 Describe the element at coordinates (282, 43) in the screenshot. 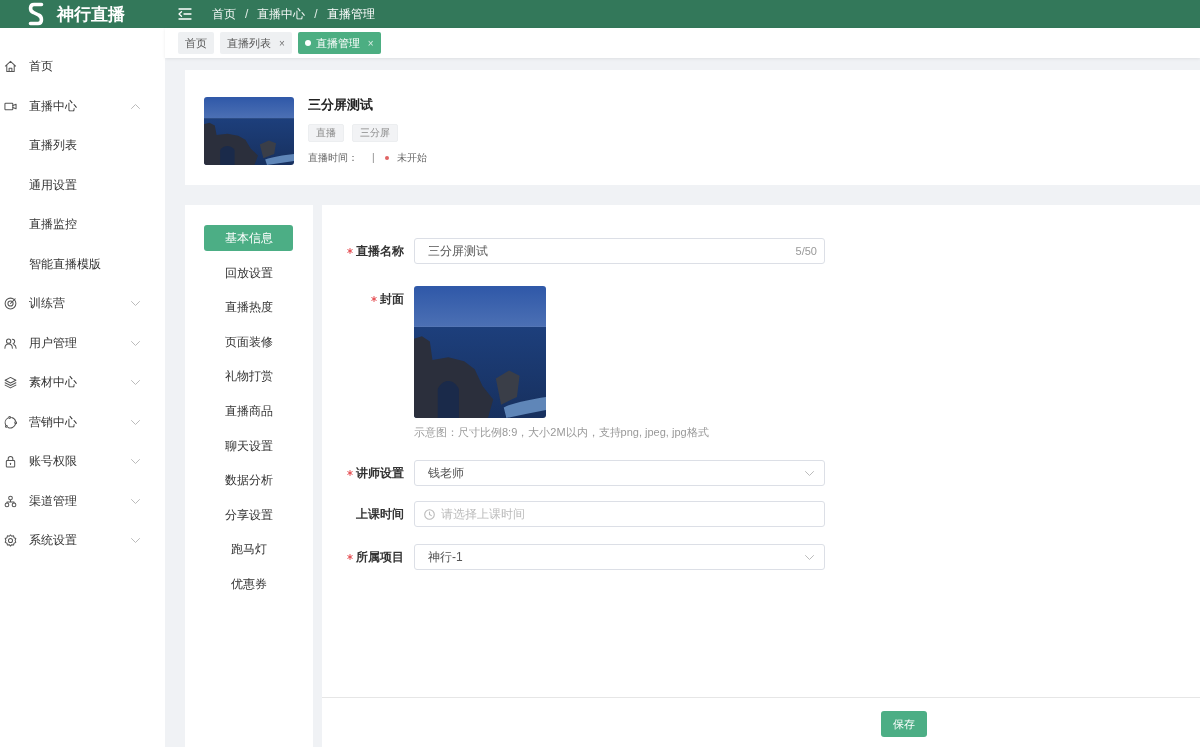

I see `tab-close-button: ×` at that location.